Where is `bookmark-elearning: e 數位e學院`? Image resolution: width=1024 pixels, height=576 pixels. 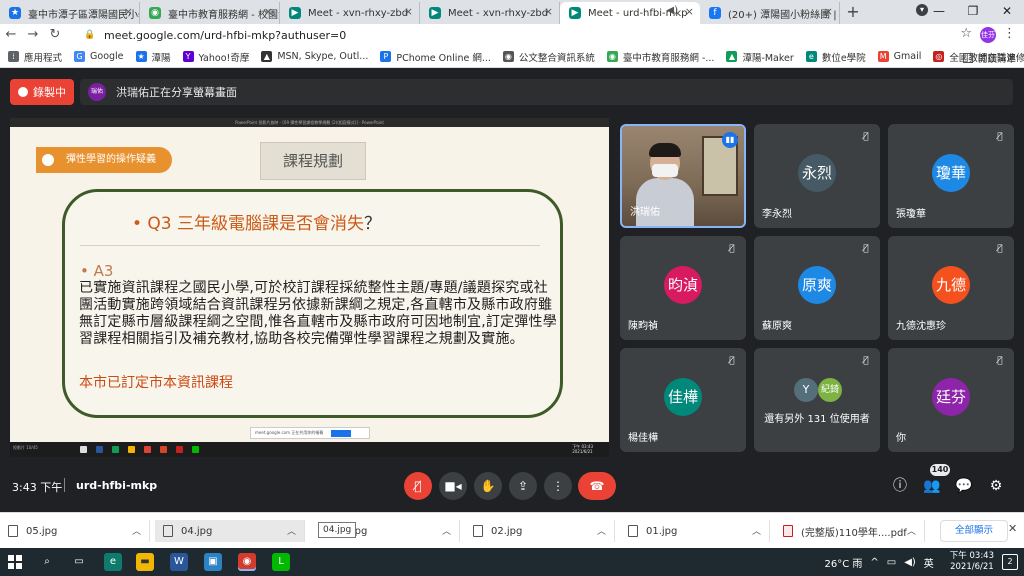 bookmark-elearning: e 數位e學院 is located at coordinates (835, 57).